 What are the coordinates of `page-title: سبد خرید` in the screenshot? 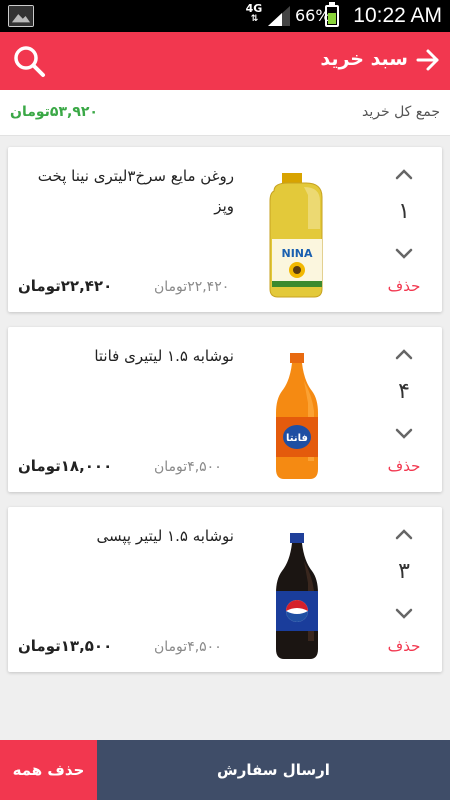 It's located at (364, 59).